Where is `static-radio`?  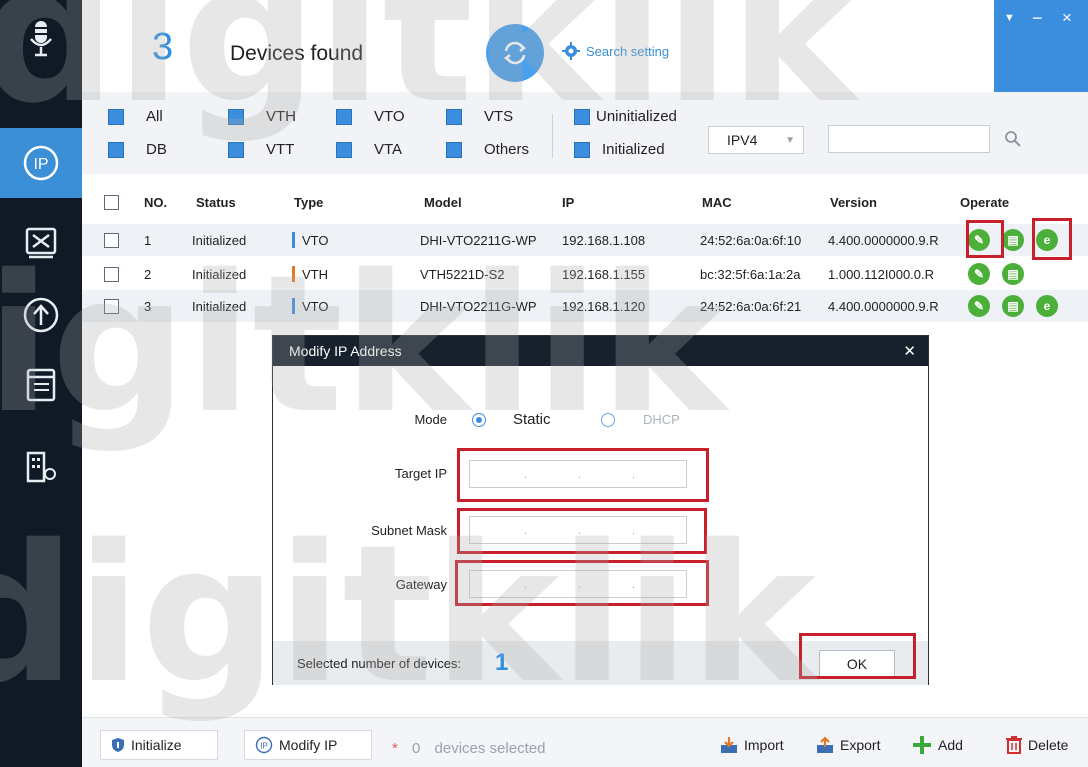
static-radio is located at coordinates (479, 420).